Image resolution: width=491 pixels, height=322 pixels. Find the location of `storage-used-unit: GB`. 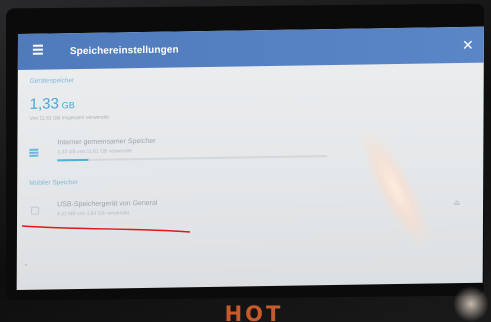

storage-used-unit: GB is located at coordinates (68, 105).